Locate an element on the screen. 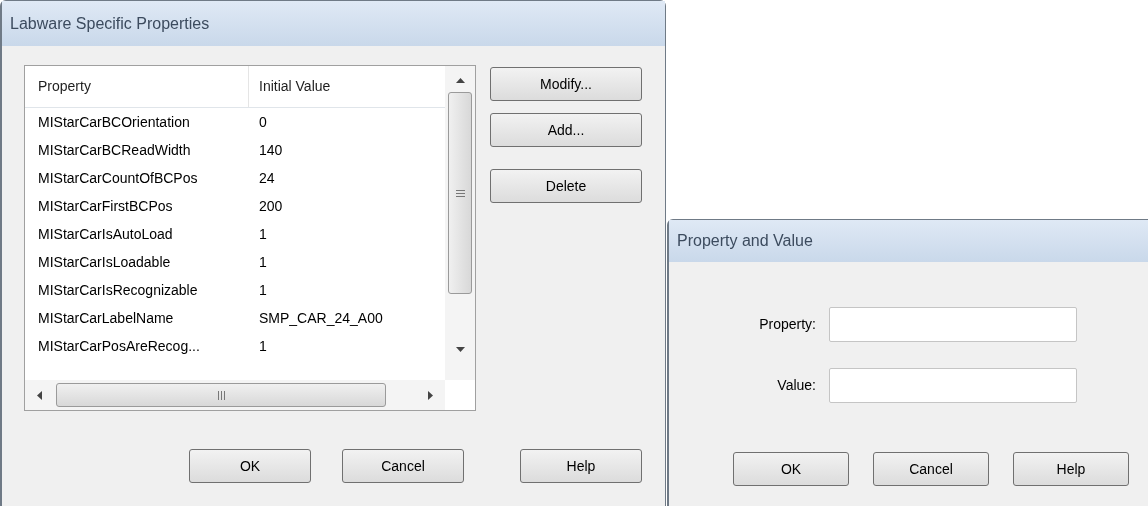 This screenshot has height=506, width=1148. table-cell-text: 0 is located at coordinates (263, 122).